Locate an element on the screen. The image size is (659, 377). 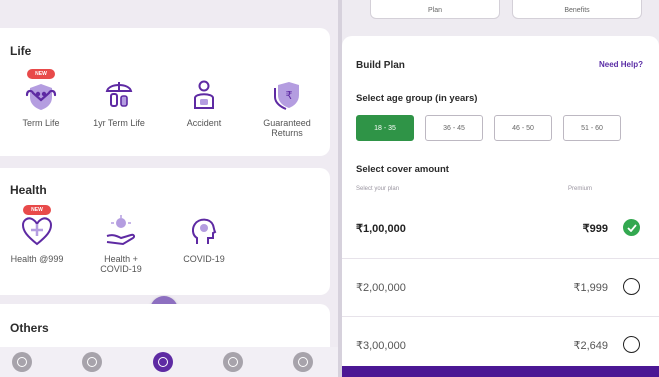
heart-icon is located at coordinates (37, 231).